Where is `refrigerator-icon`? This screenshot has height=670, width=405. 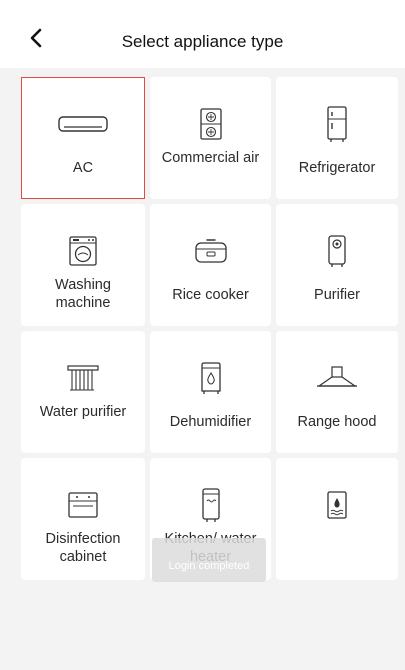 refrigerator-icon is located at coordinates (337, 124).